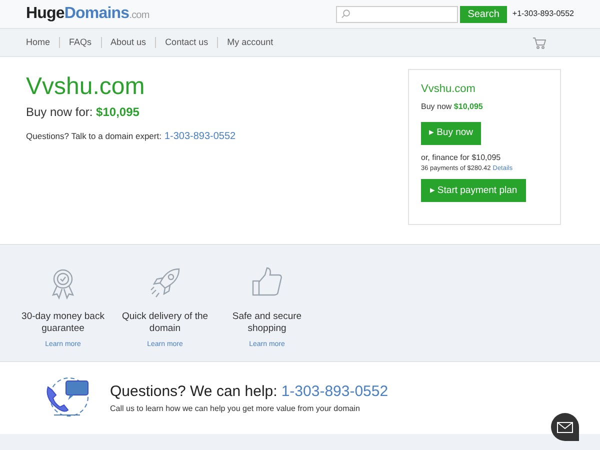 The image size is (600, 450). Describe the element at coordinates (473, 190) in the screenshot. I see `payment-plan-button: ▸ Start payment plan` at that location.